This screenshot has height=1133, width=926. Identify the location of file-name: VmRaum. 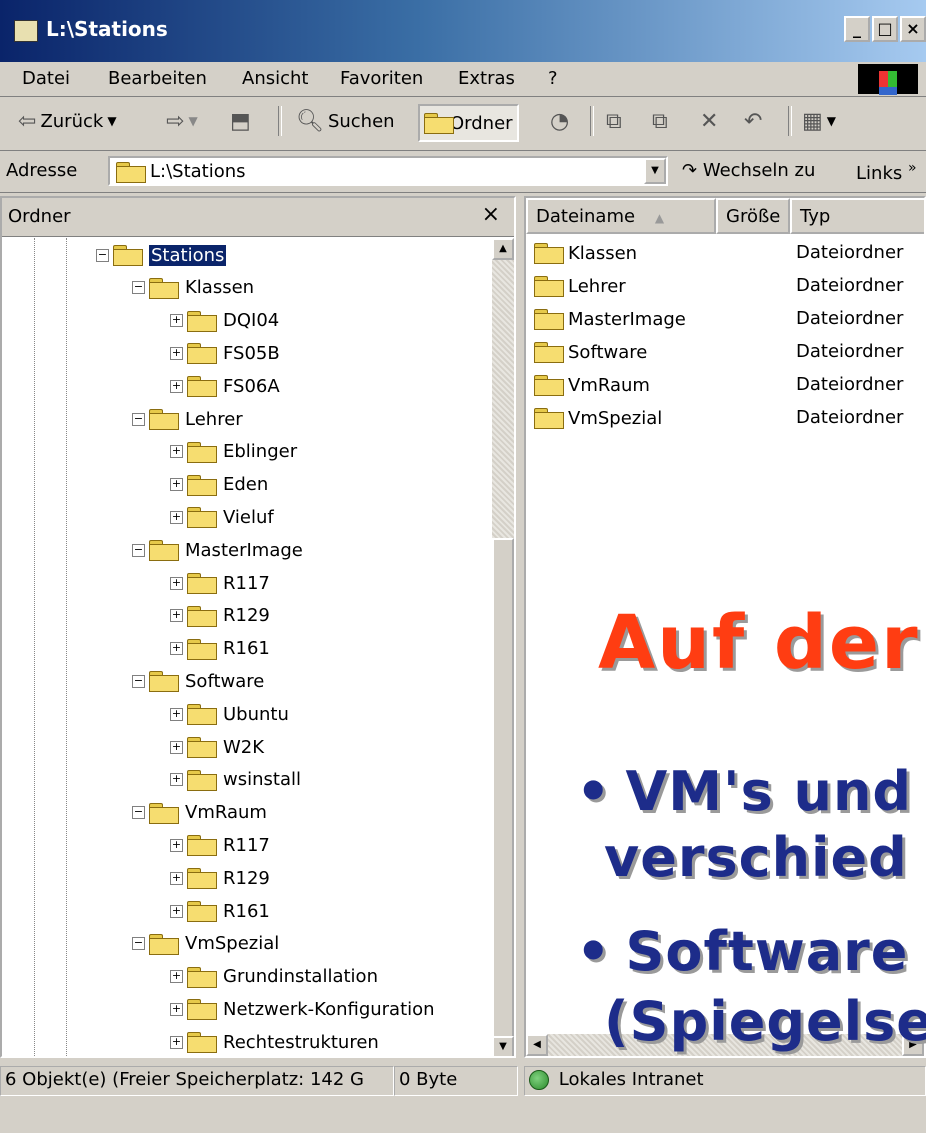
(609, 385).